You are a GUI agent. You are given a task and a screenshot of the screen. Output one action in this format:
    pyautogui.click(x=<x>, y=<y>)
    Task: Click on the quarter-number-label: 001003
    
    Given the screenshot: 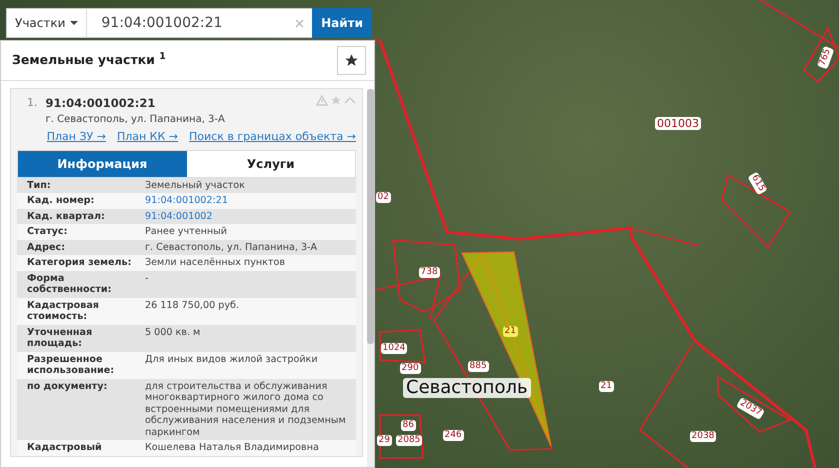 What is the action you would take?
    pyautogui.click(x=678, y=123)
    